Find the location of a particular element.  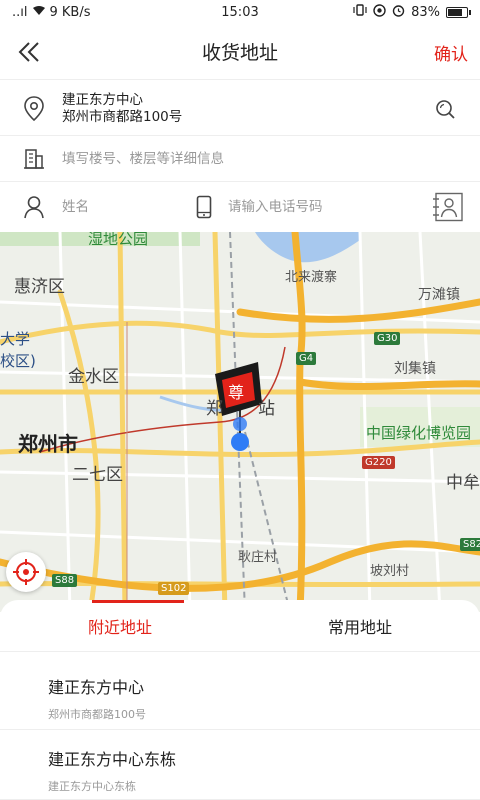

contacts-book-button is located at coordinates (448, 207).